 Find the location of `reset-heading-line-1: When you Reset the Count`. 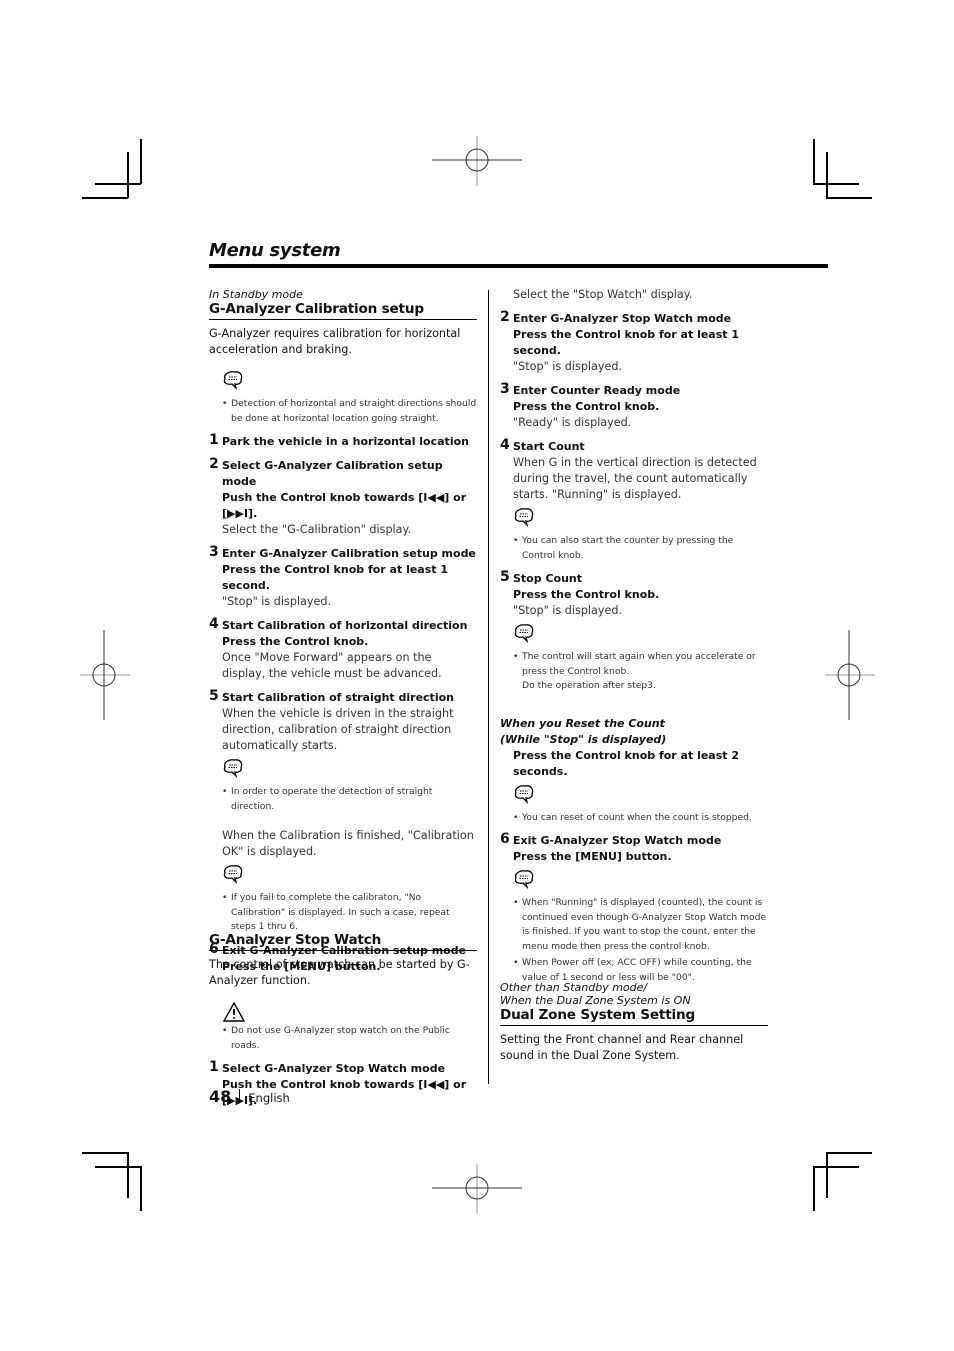

reset-heading-line-1: When you Reset the Count is located at coordinates (582, 723).